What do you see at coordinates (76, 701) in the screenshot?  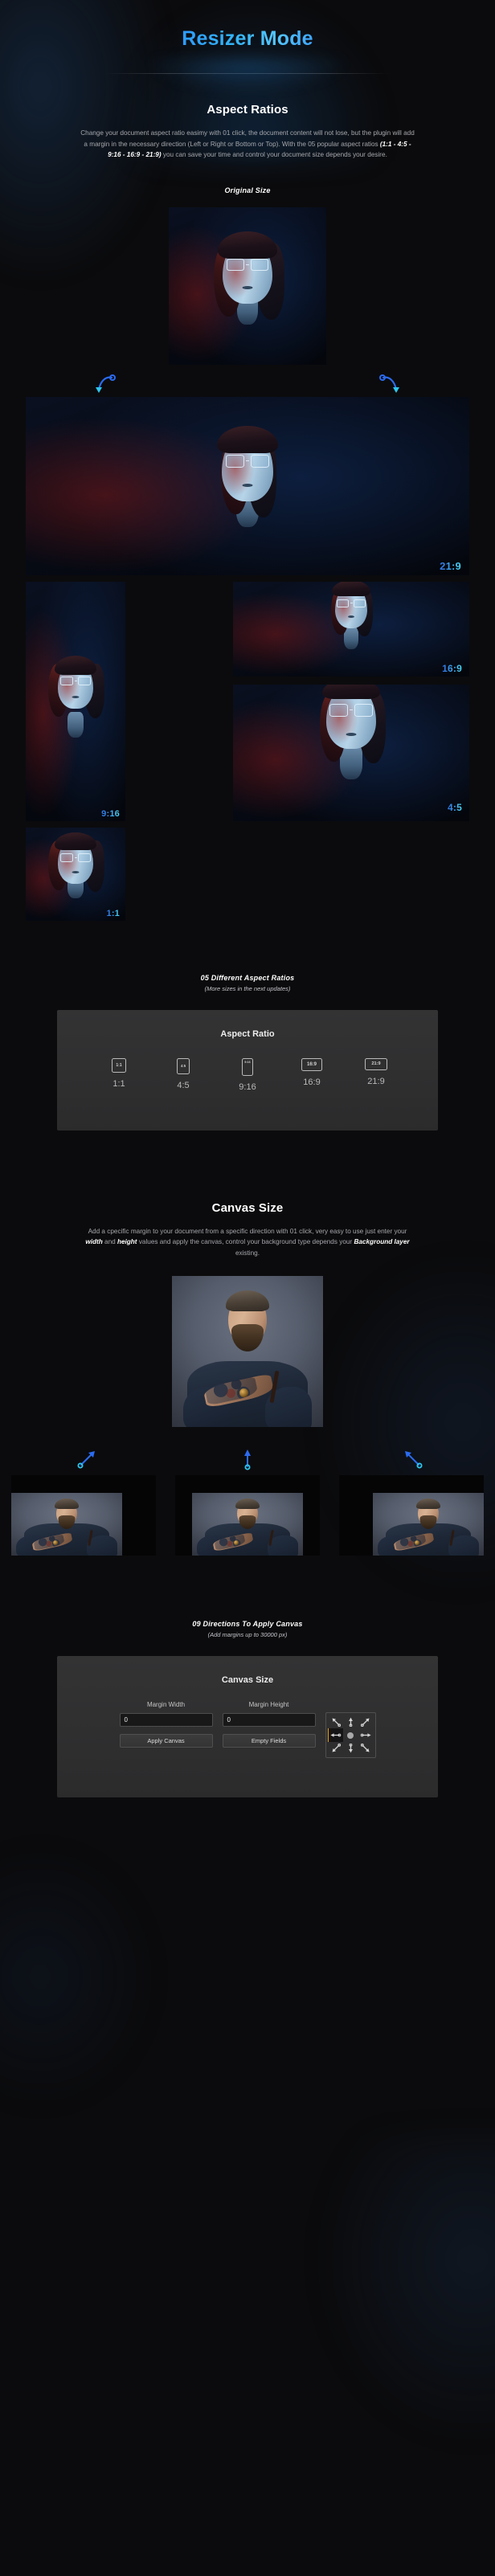 I see `sample-9-16: 9:16` at bounding box center [76, 701].